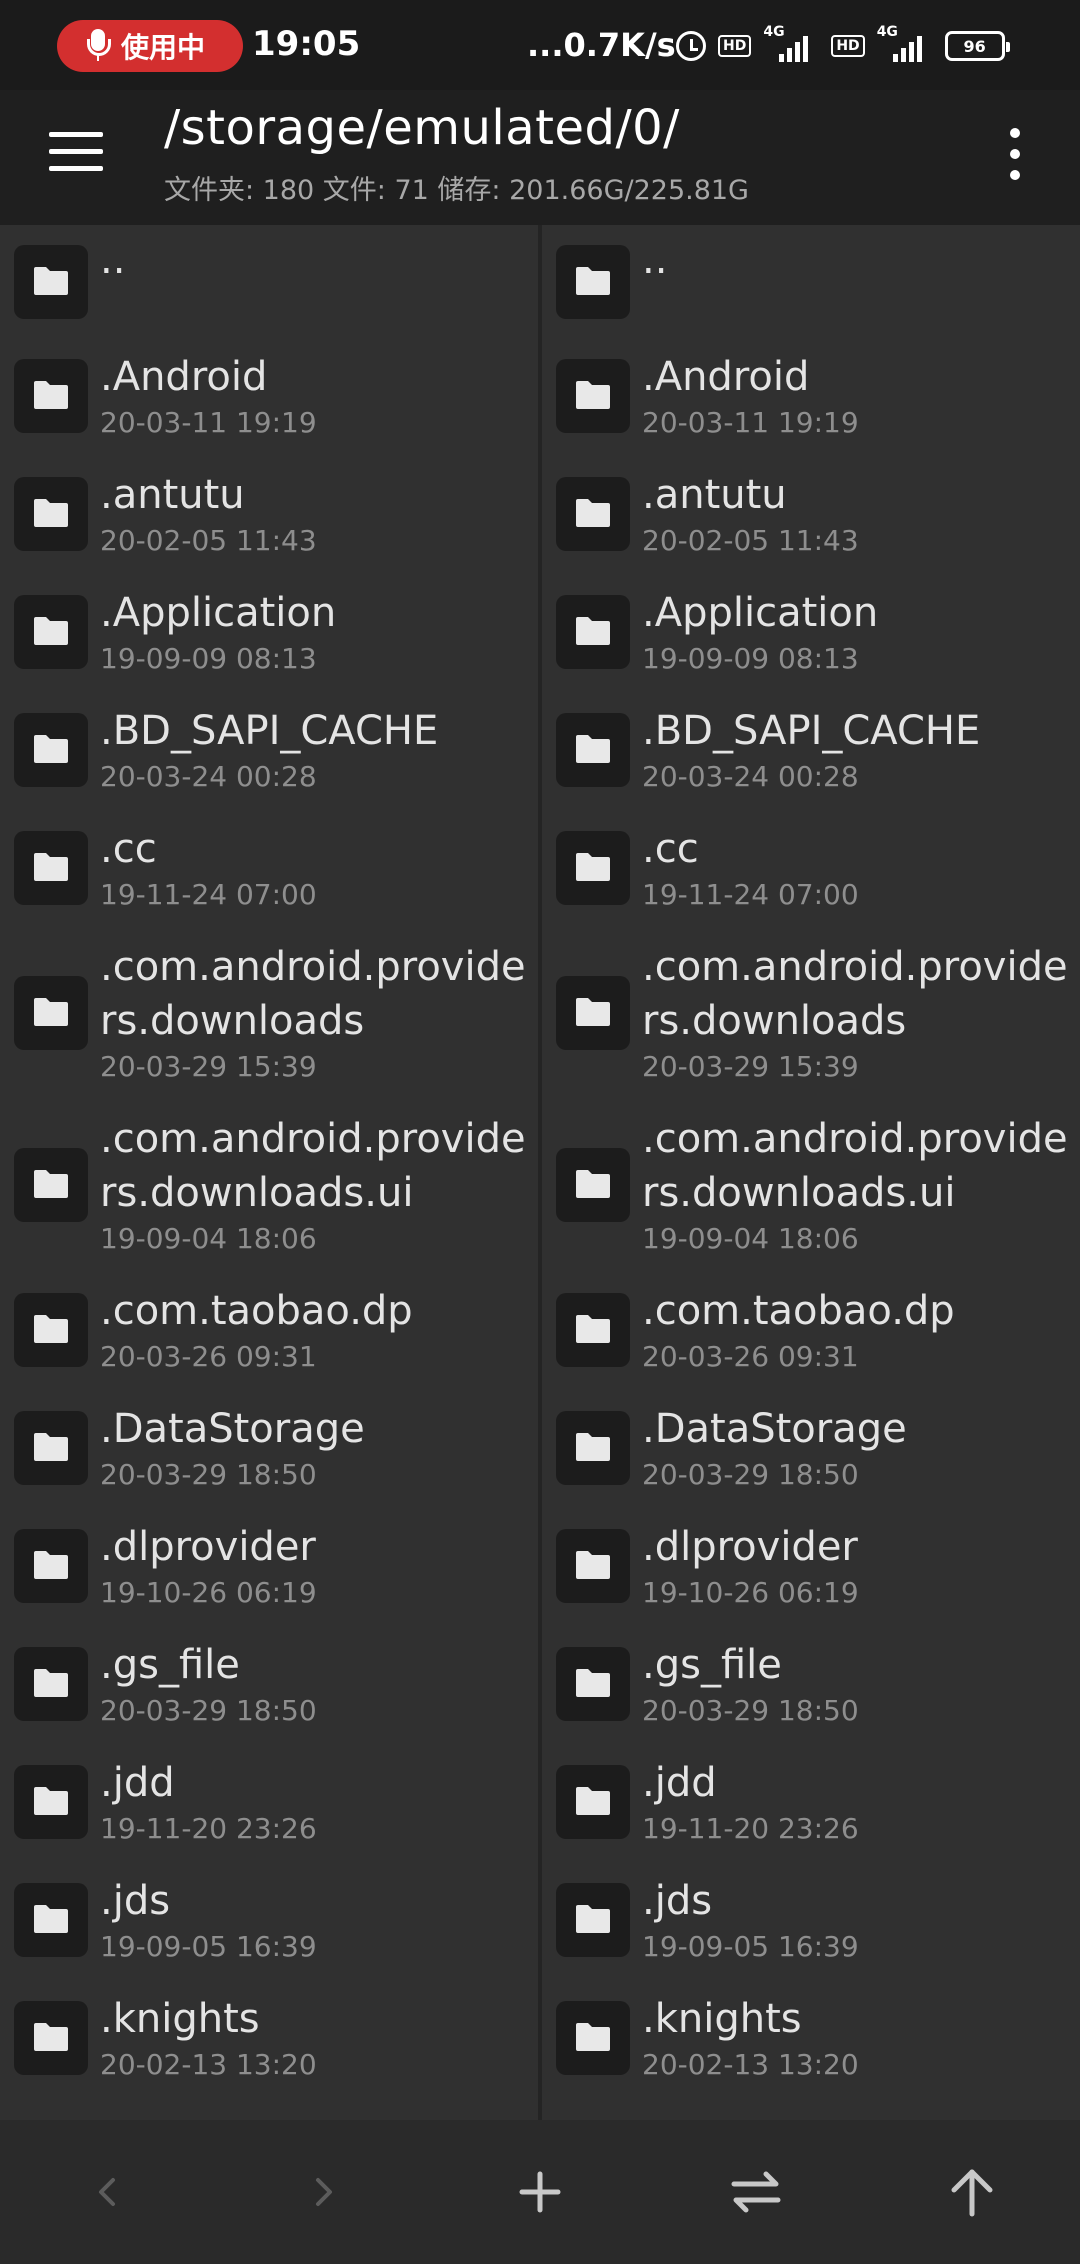  What do you see at coordinates (1015, 154) in the screenshot?
I see `more-options-icon` at bounding box center [1015, 154].